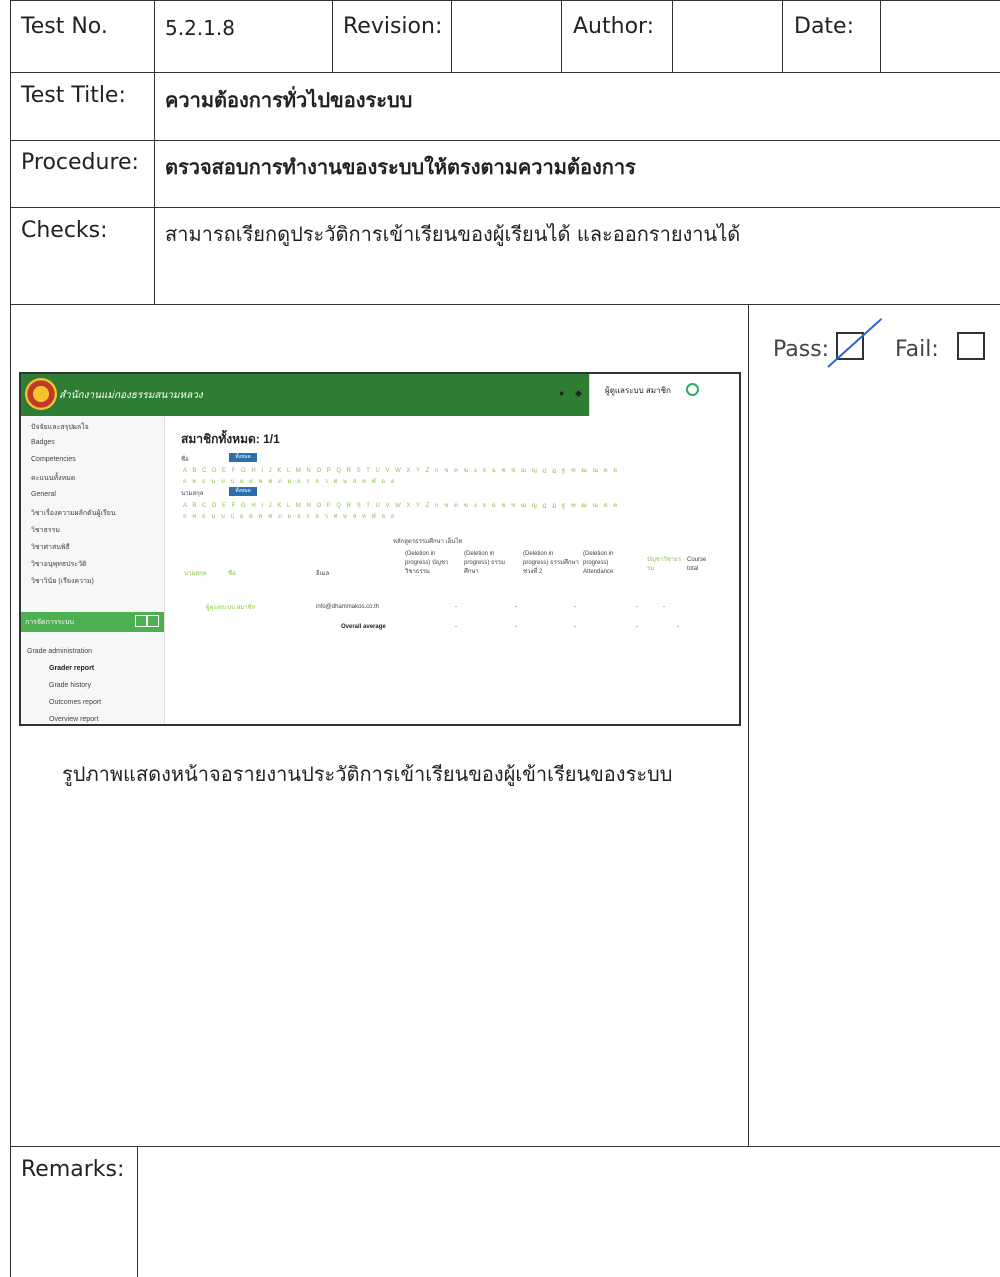 This screenshot has width=1000, height=1277. I want to click on sidebar-item: ปัจจัยและสรุปผลใจ, so click(60, 427).